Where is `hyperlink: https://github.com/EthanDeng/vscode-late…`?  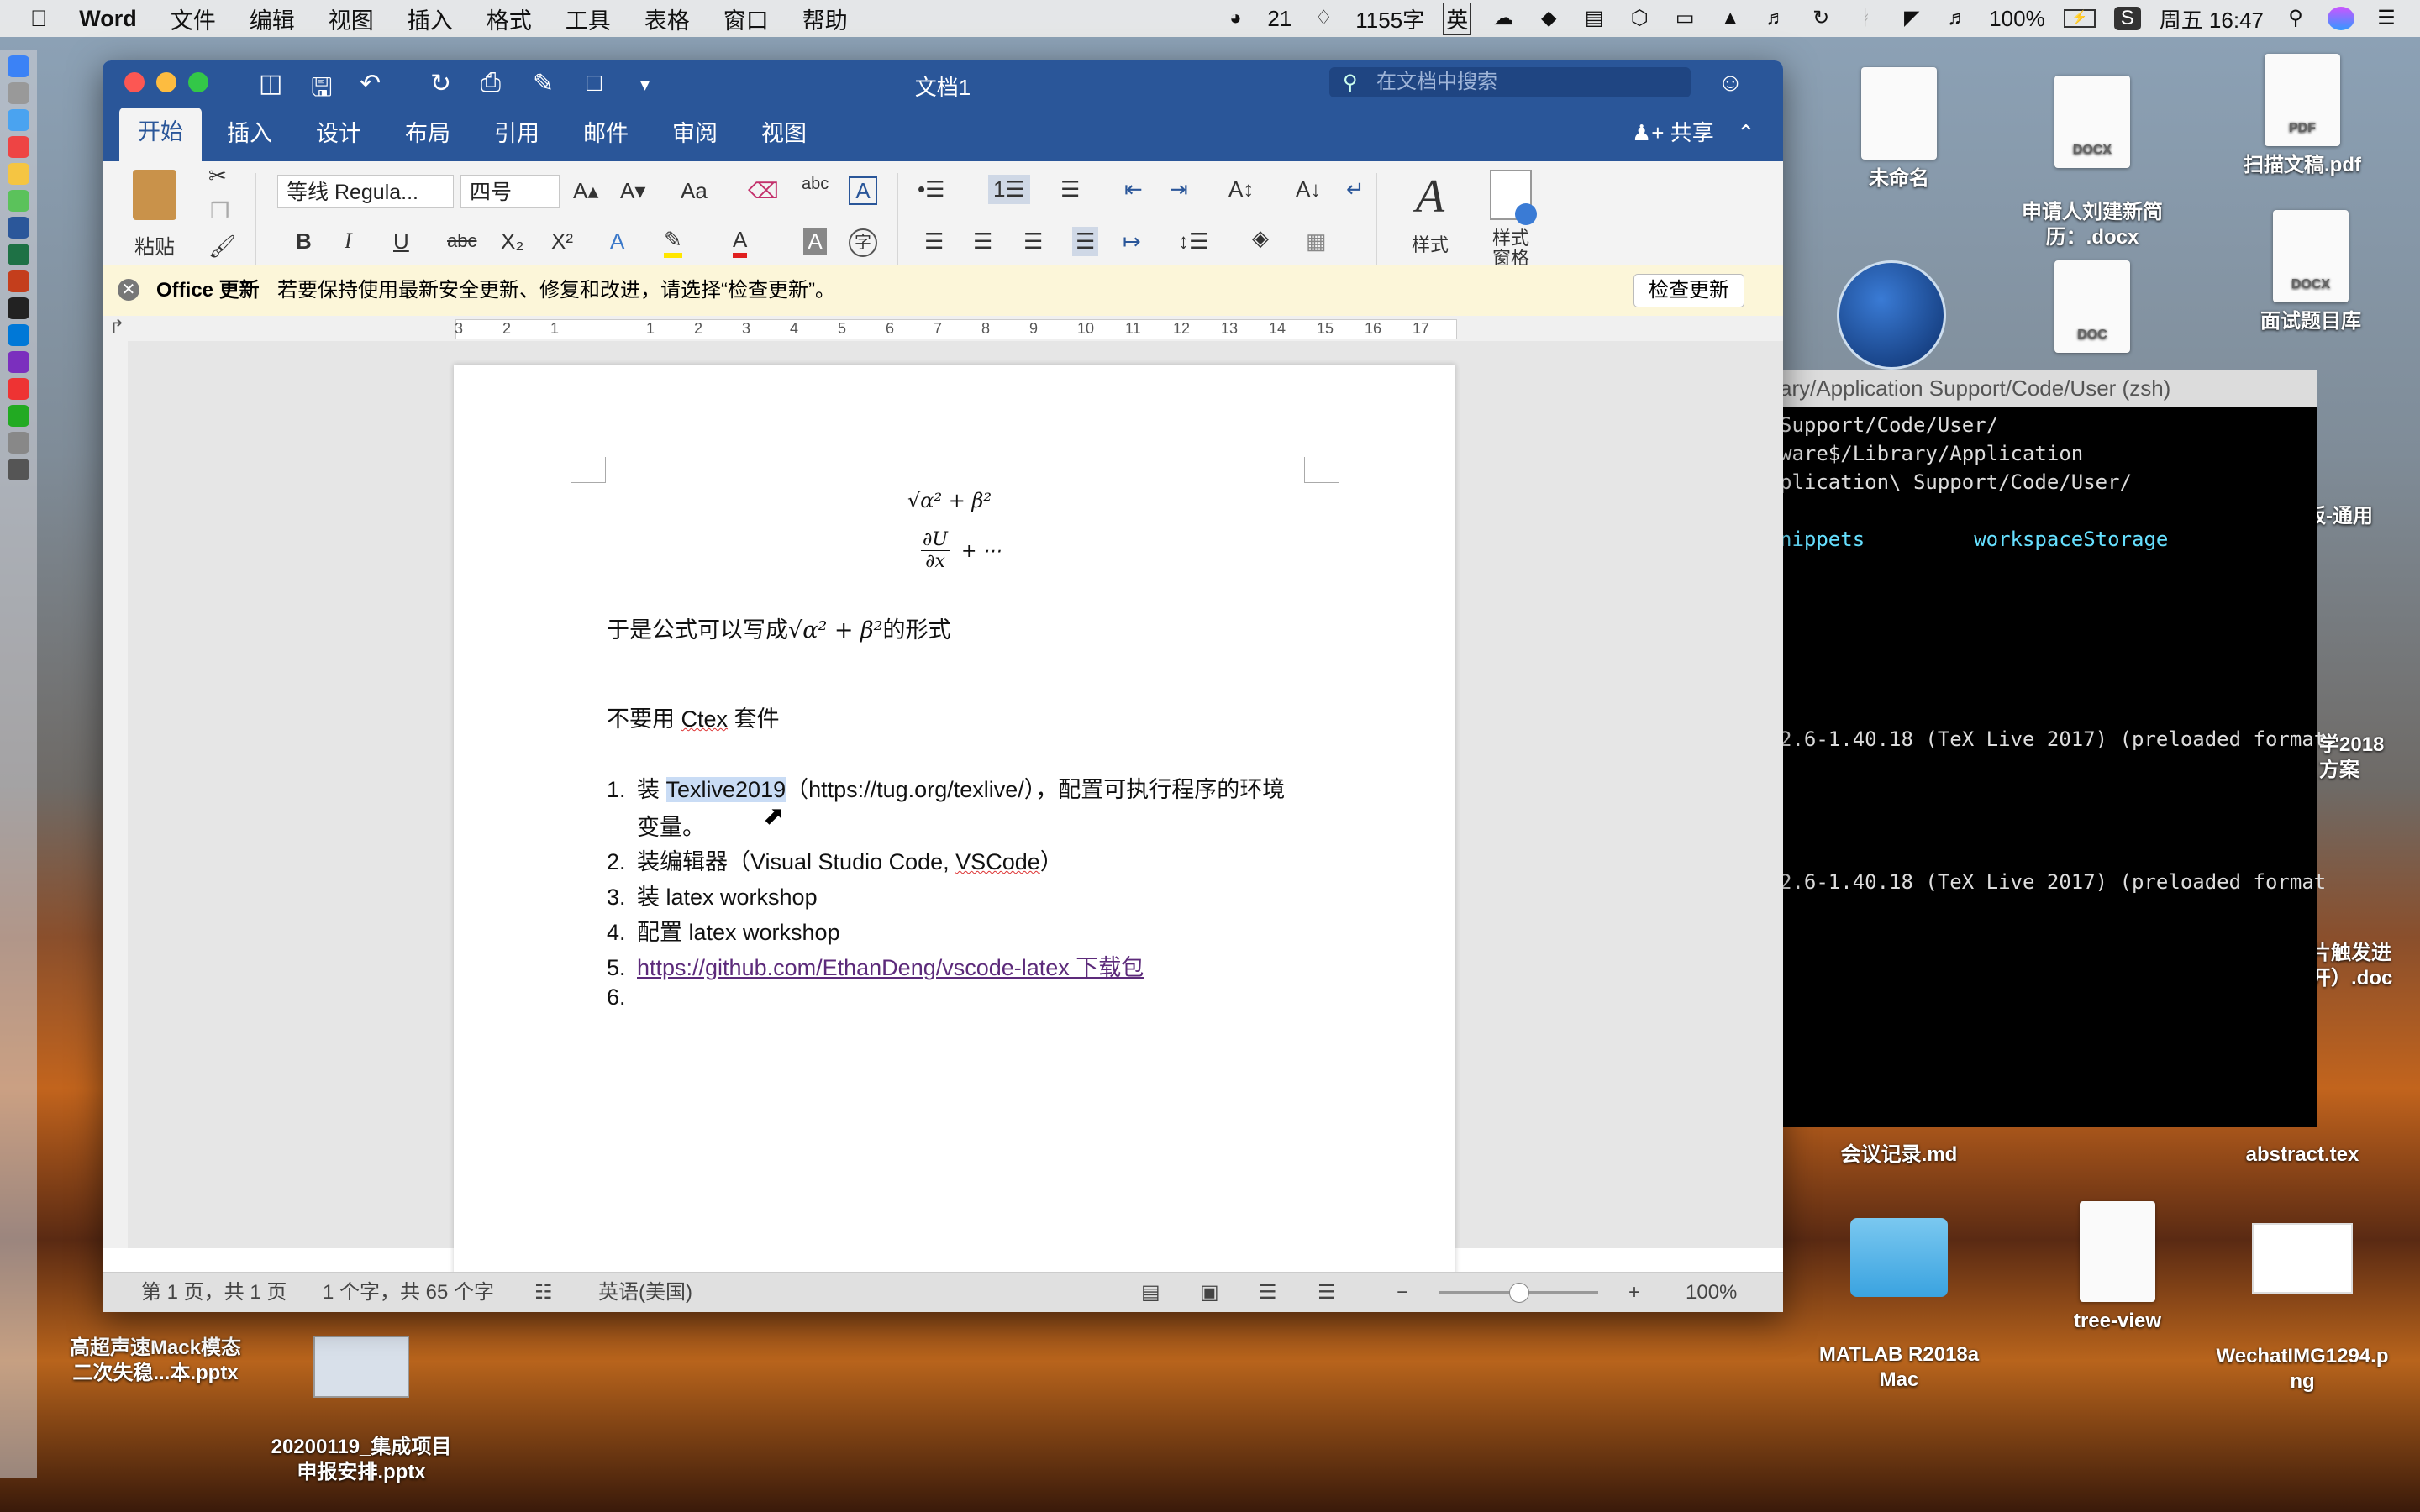 hyperlink: https://github.com/EthanDeng/vscode-late… is located at coordinates (891, 967).